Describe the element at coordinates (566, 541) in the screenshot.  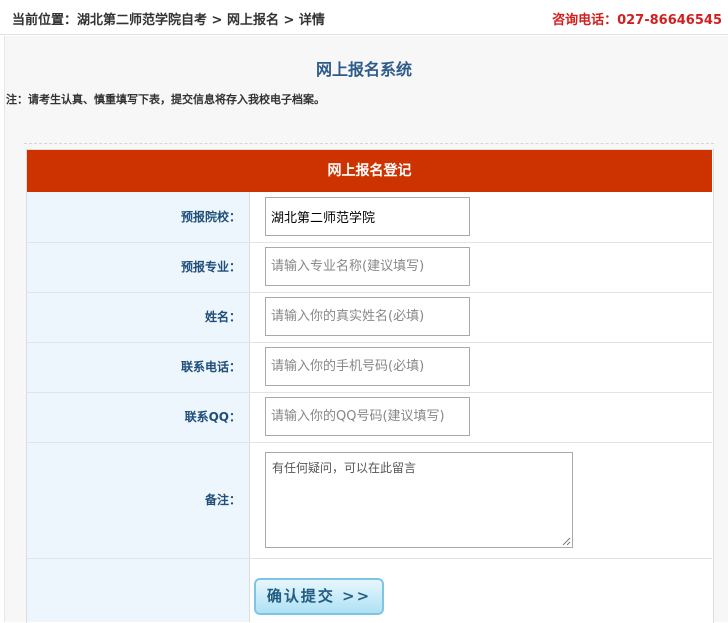
I see `resize-handle-icon` at that location.